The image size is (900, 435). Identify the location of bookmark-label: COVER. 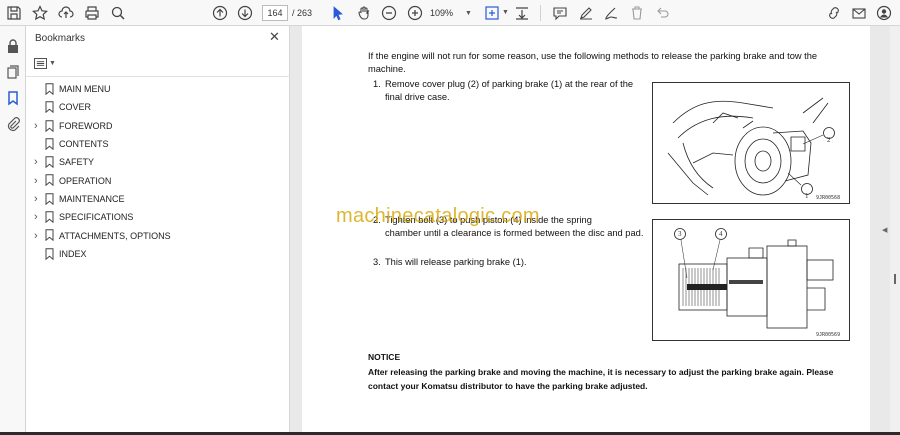
(75, 107).